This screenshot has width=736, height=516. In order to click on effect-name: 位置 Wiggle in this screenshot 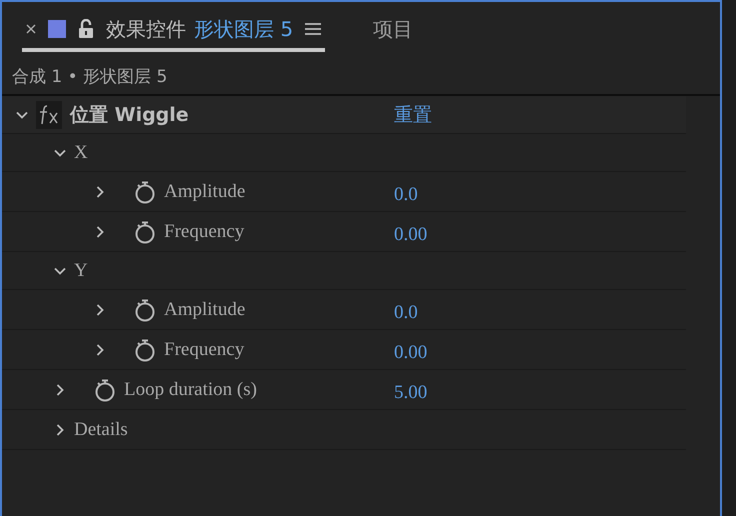, I will do `click(129, 115)`.